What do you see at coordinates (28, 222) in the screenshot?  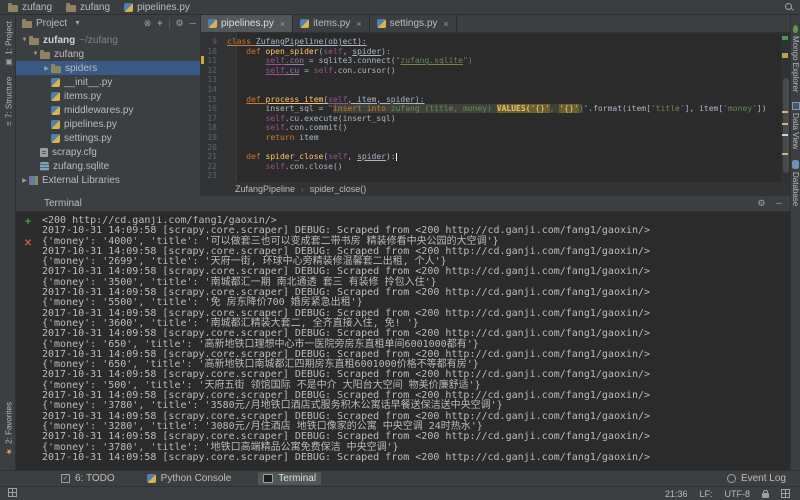 I see `plus-icon: +` at bounding box center [28, 222].